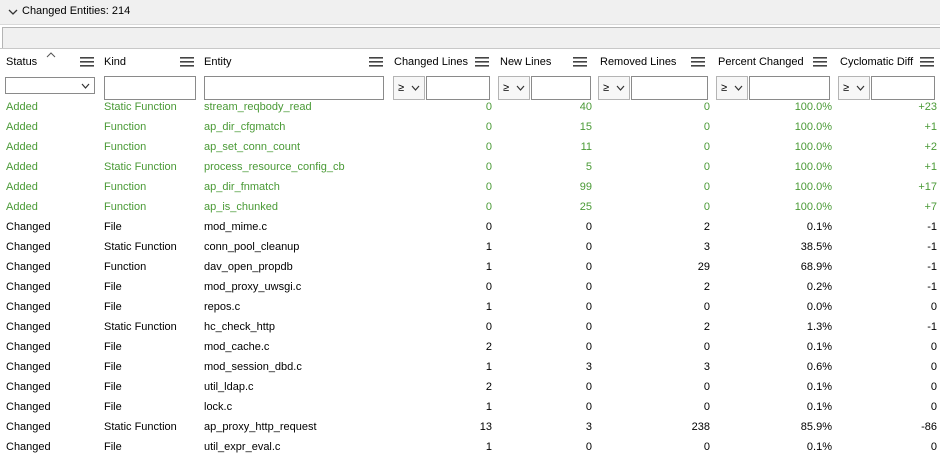 The image size is (940, 457). What do you see at coordinates (588, 167) in the screenshot?
I see `cell-new: 5` at bounding box center [588, 167].